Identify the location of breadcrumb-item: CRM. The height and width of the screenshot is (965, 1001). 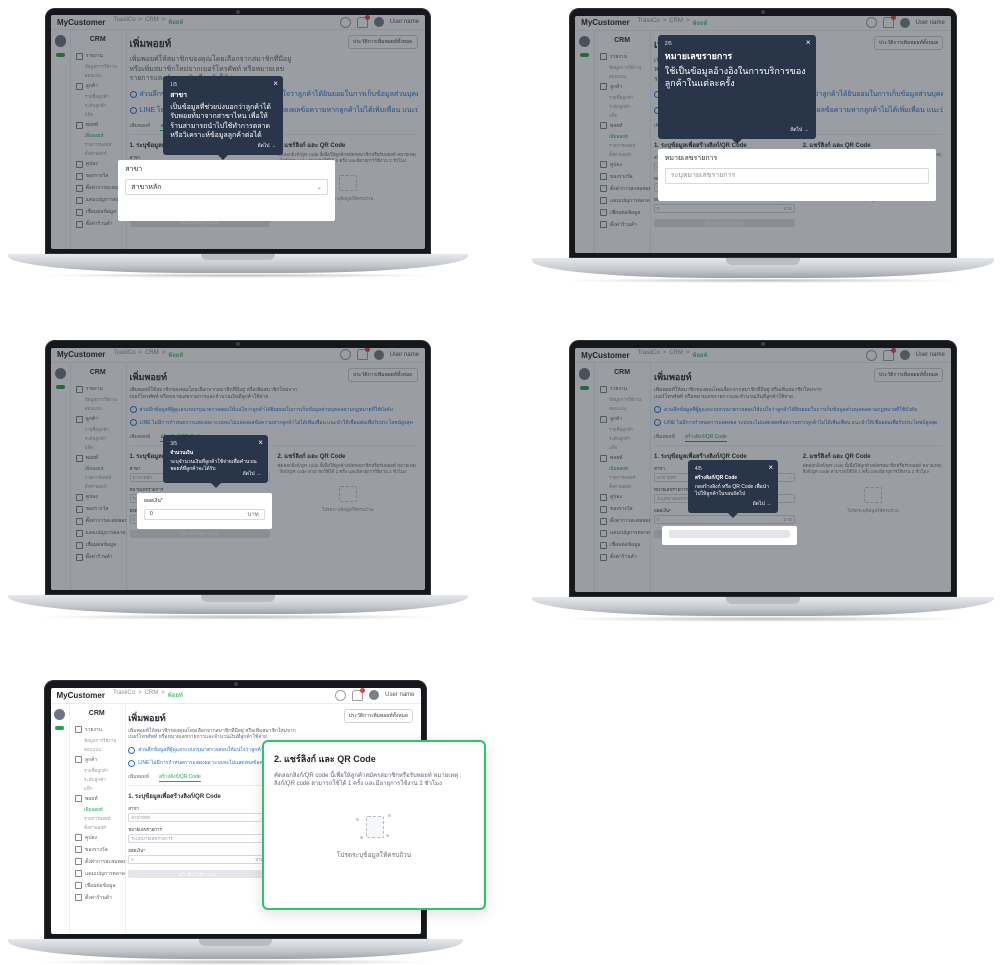
(676, 355).